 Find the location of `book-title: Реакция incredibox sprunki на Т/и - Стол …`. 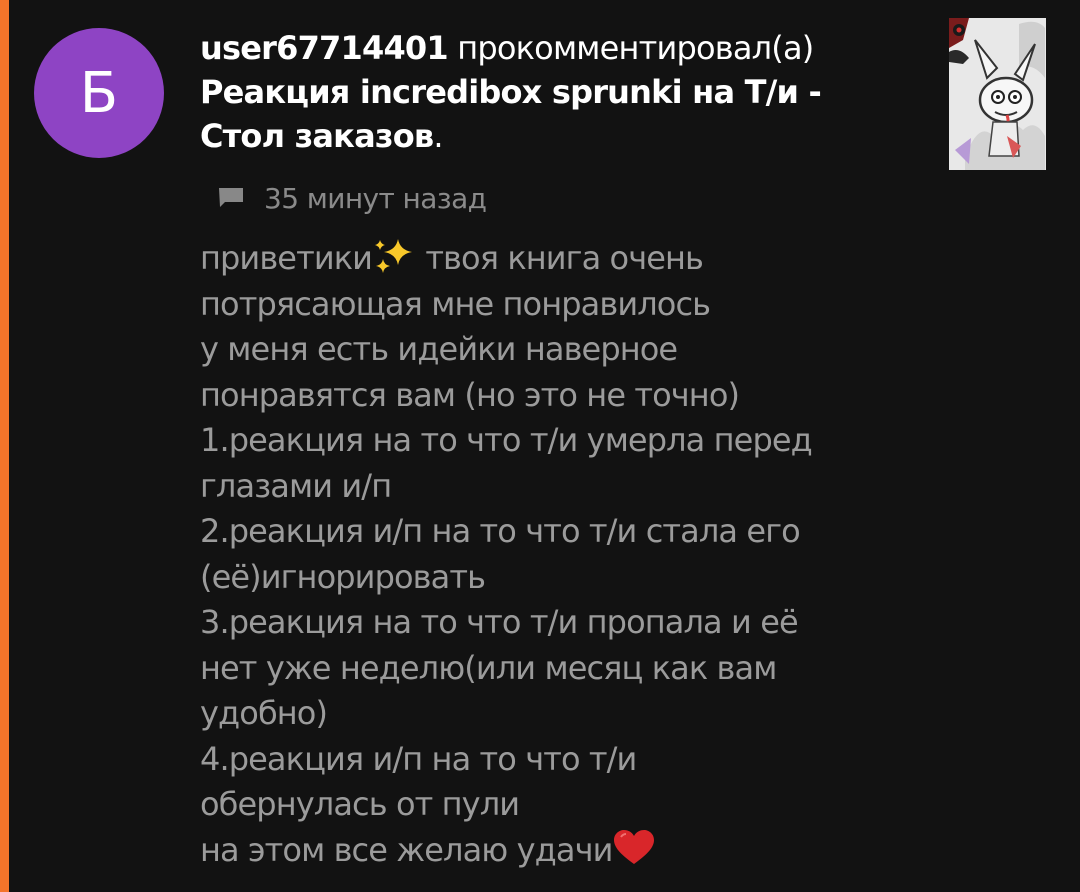

book-title: Реакция incredibox sprunki на Т/и - Стол … is located at coordinates (511, 114).